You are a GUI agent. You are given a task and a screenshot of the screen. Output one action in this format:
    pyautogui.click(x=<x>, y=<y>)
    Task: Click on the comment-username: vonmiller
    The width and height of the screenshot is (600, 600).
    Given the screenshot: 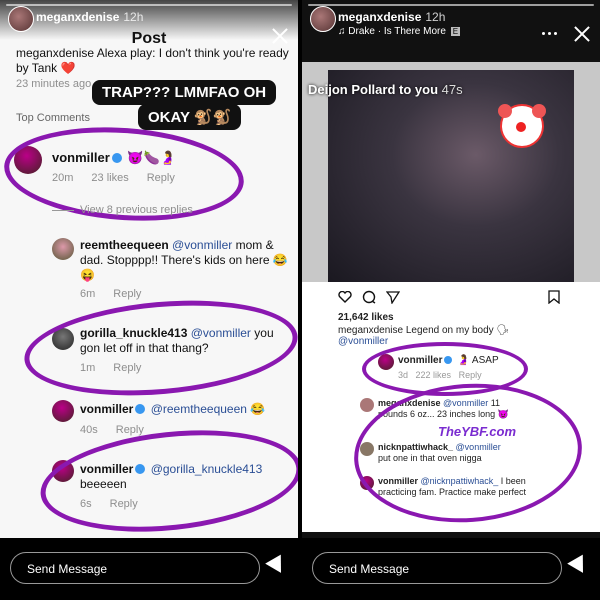 What is the action you would take?
    pyautogui.click(x=106, y=409)
    